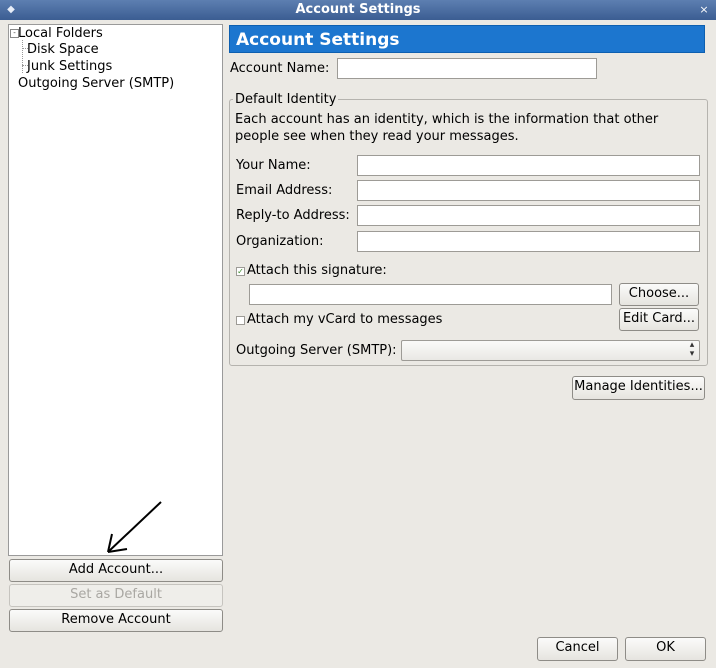 The image size is (716, 668). What do you see at coordinates (116, 595) in the screenshot?
I see `set-as-default-button: Set as Default` at bounding box center [116, 595].